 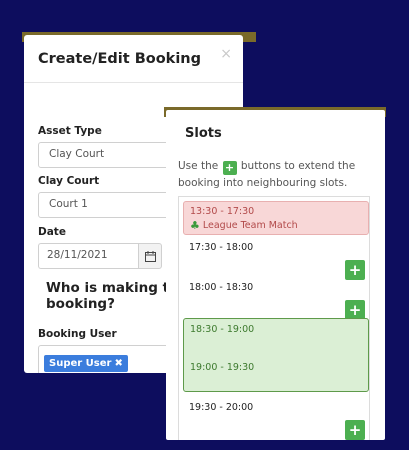 What do you see at coordinates (52, 232) in the screenshot?
I see `date-label: Date` at bounding box center [52, 232].